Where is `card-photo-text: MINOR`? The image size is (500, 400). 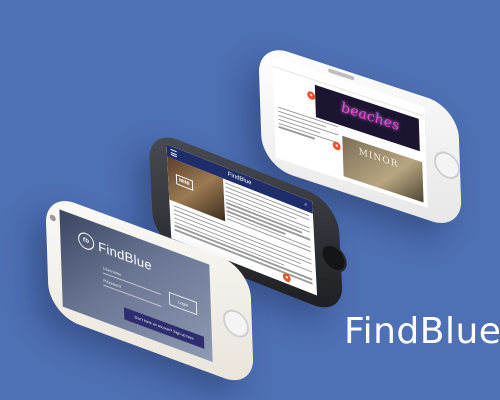 card-photo-text: MINOR is located at coordinates (378, 159).